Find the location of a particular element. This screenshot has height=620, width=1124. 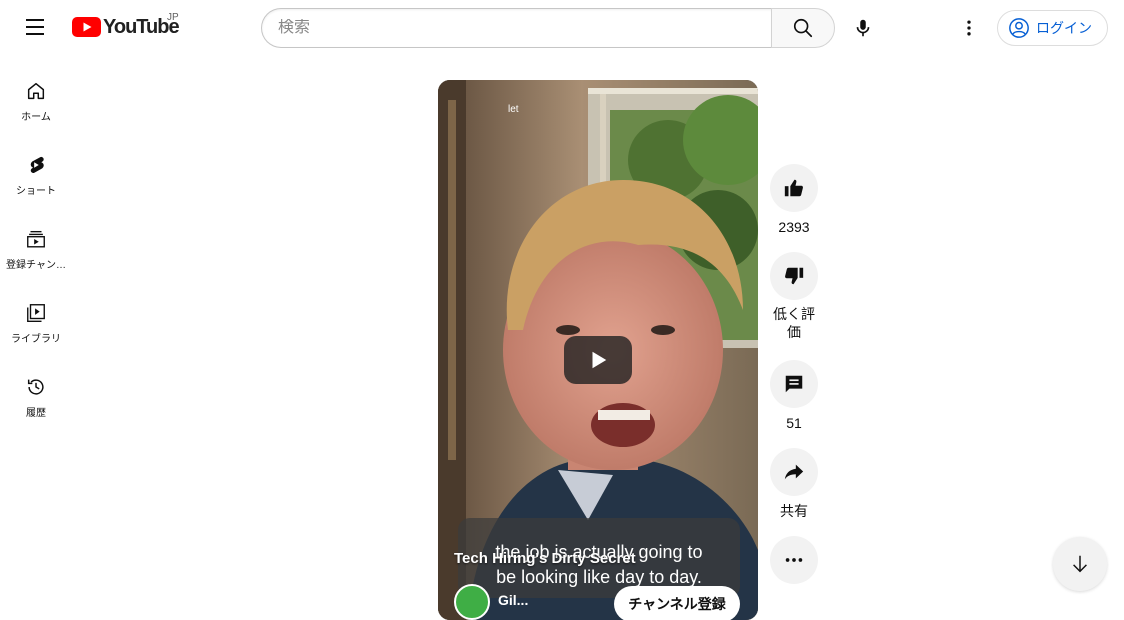

sidebar-item-history: 履歴 is located at coordinates (36, 391).